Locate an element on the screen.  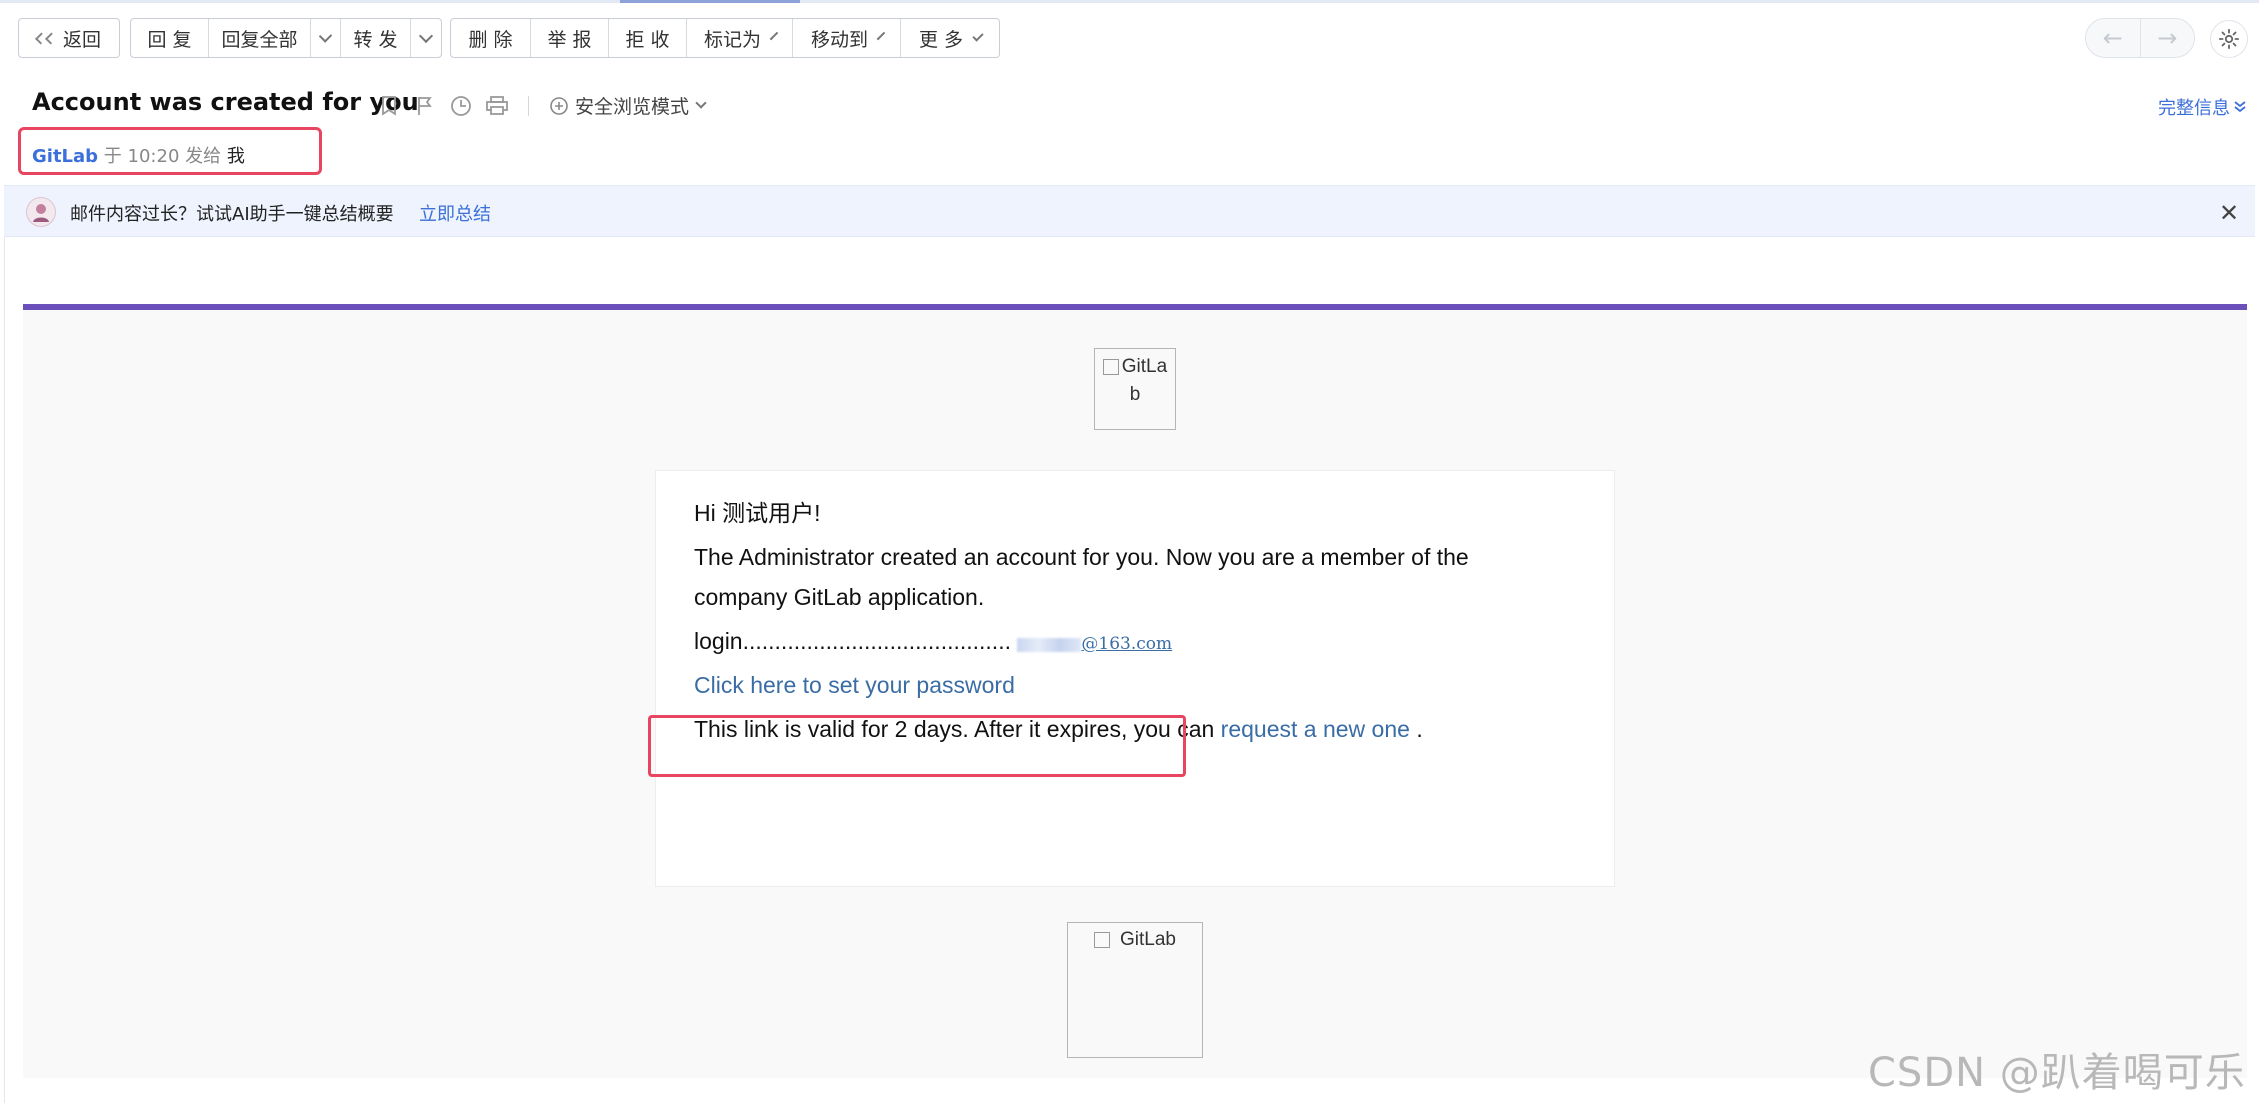
ai-summary-banner: 邮件内容过长？试试AI助手一键总结概要 立即总结 ✕ is located at coordinates (1129, 211).